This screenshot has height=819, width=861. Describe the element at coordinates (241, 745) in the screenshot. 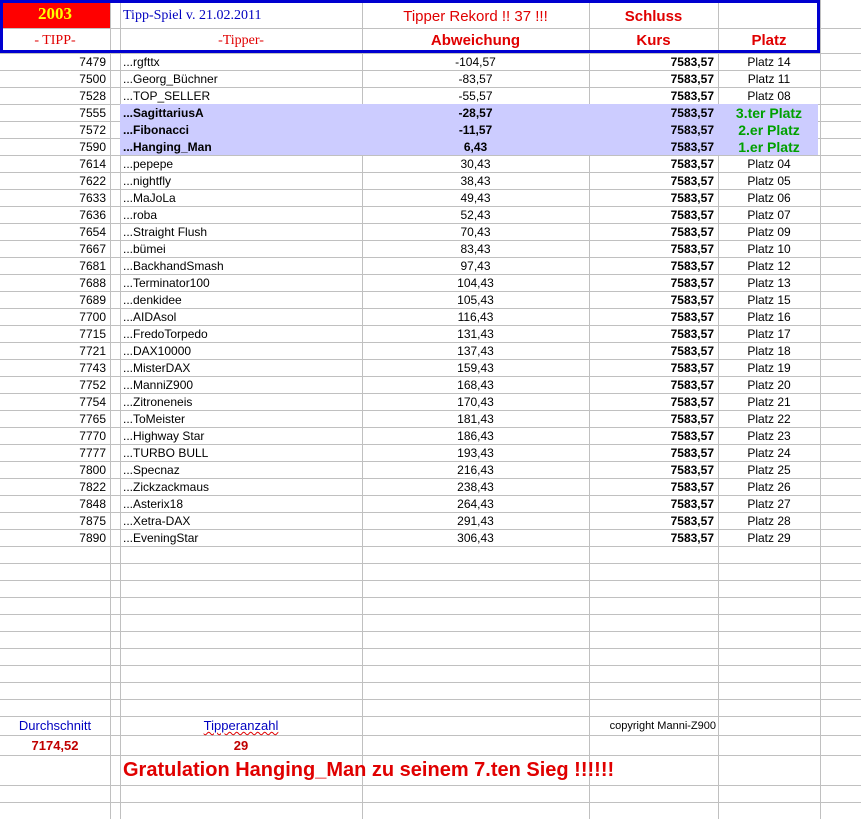

I see `count-value: 29` at that location.